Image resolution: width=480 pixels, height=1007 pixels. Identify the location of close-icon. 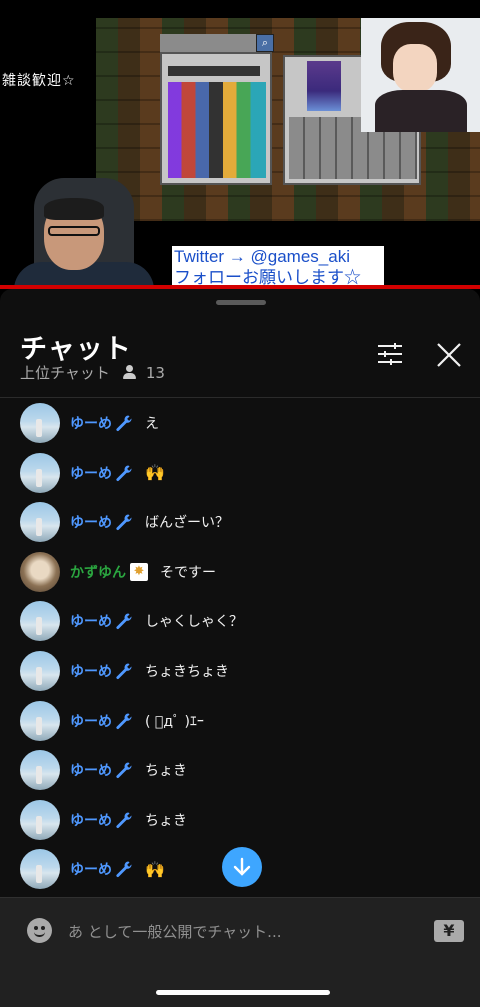
(449, 355).